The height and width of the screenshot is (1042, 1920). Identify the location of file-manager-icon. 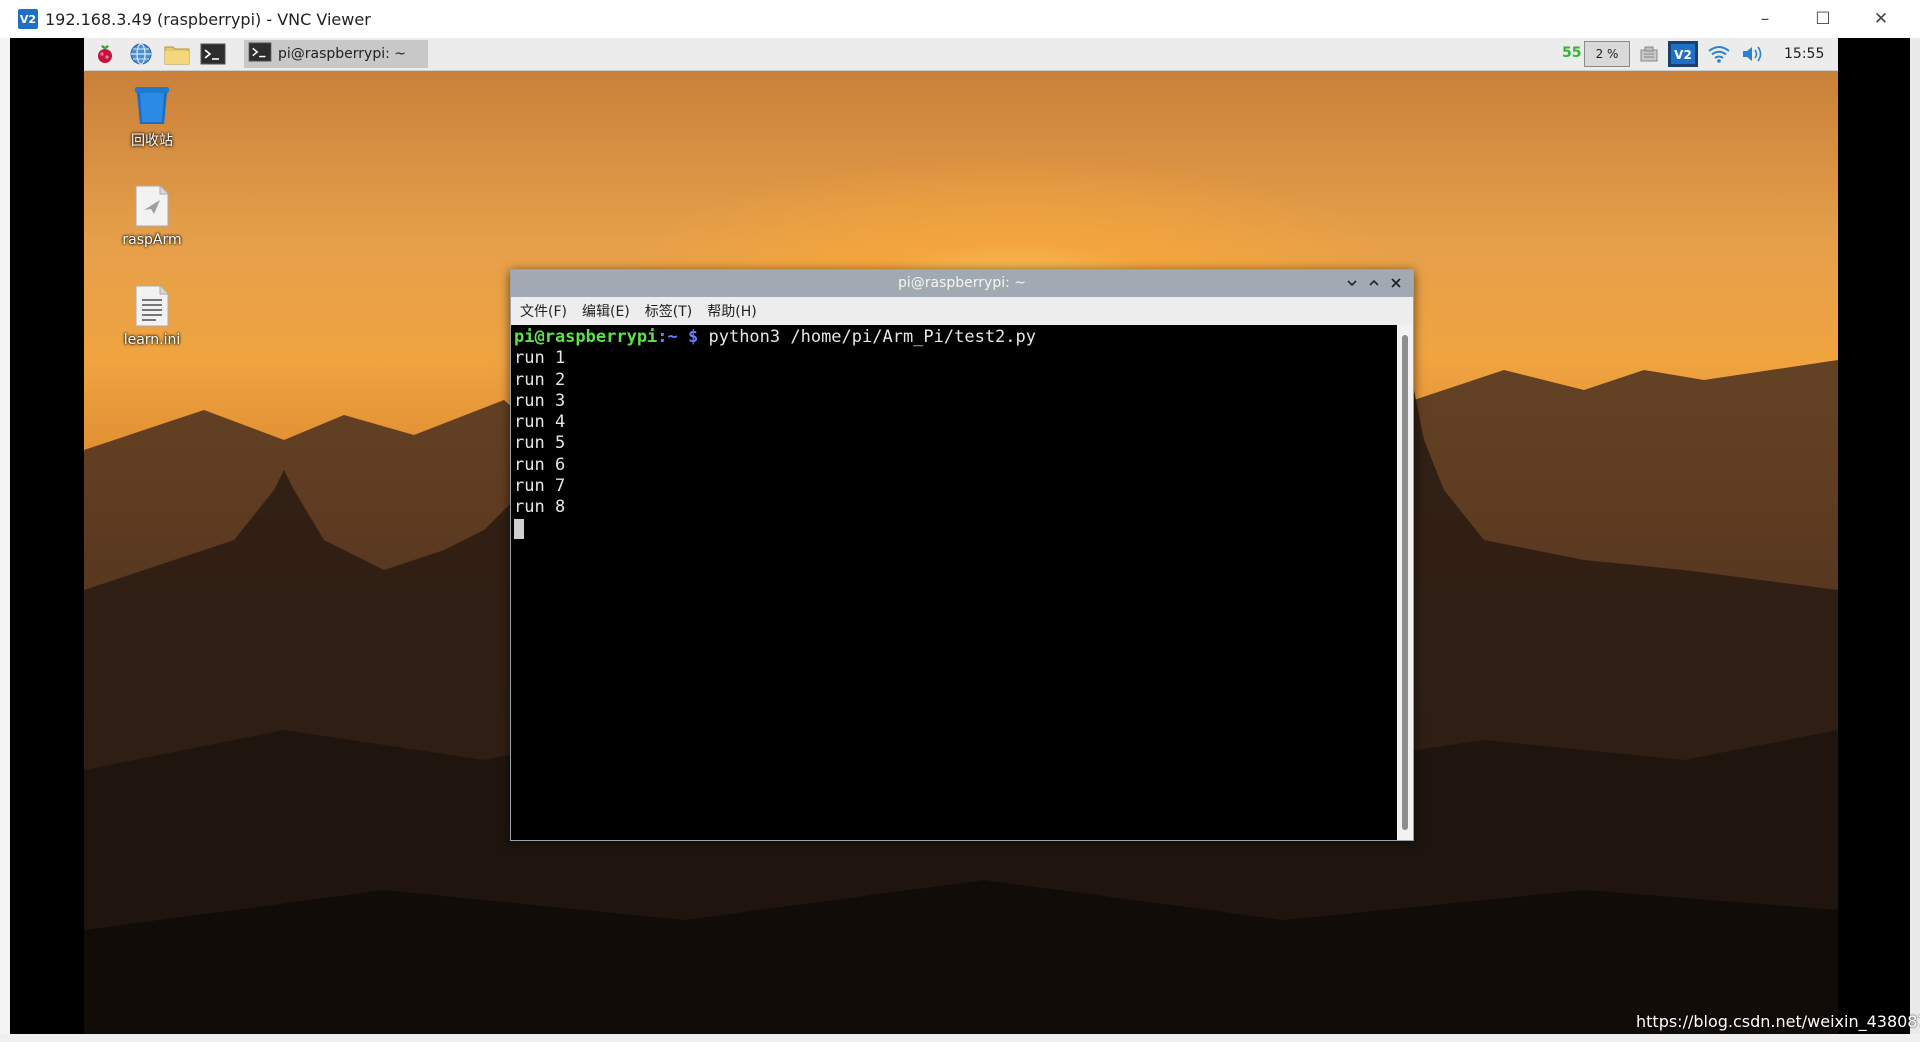
(177, 54).